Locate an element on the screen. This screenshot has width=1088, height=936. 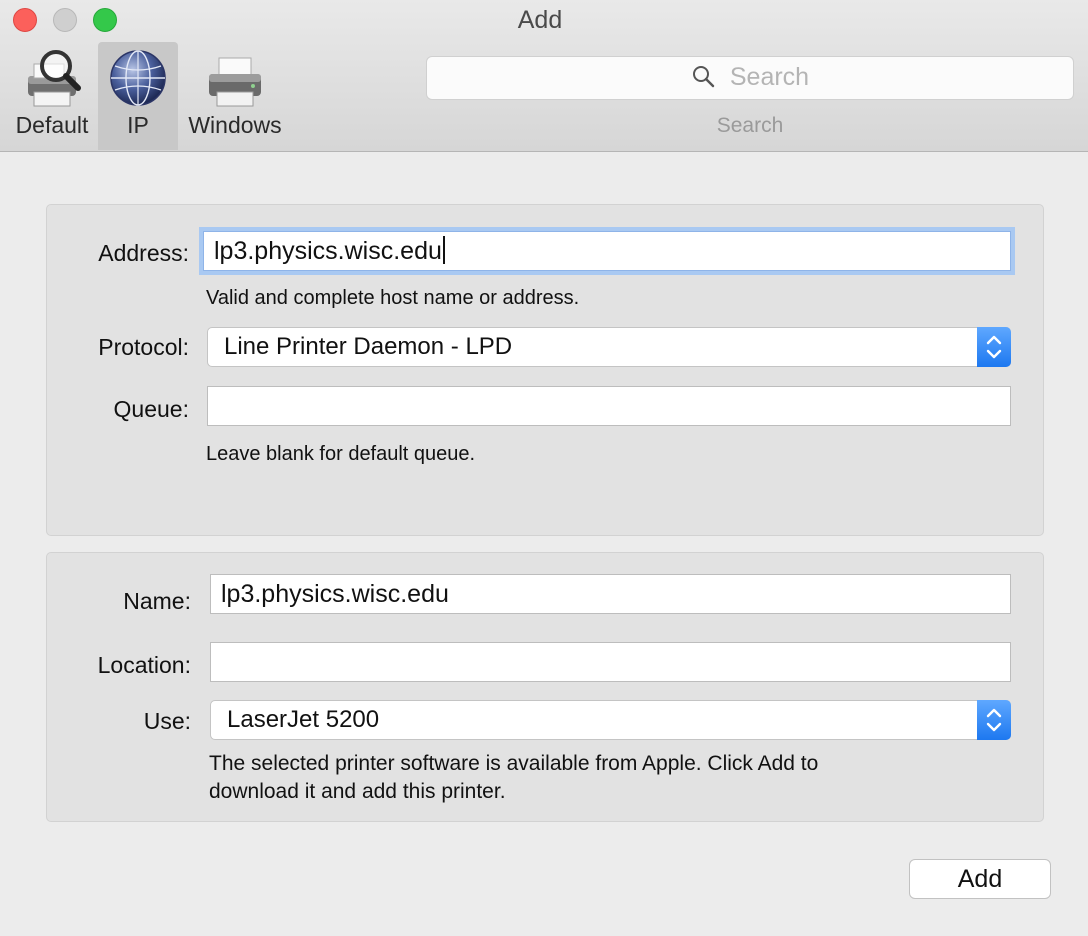
toolbar-windows-button: Windows is located at coordinates (235, 96).